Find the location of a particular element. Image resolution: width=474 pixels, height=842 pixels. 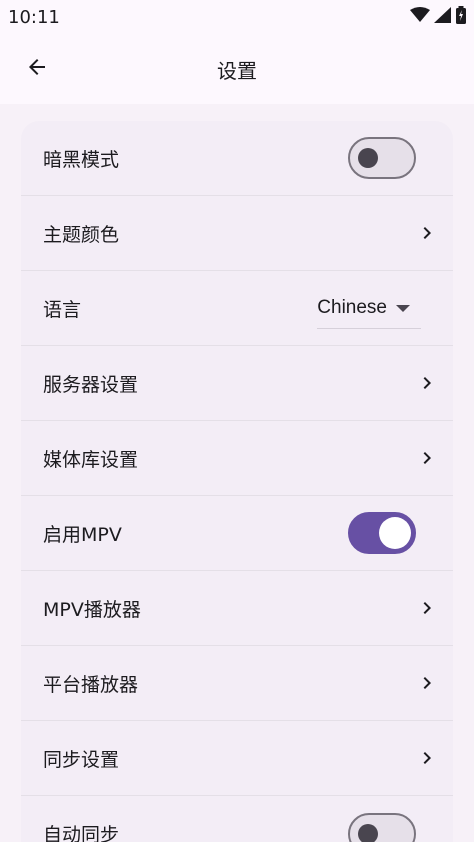

setting-label: MPV播放器 is located at coordinates (92, 609).